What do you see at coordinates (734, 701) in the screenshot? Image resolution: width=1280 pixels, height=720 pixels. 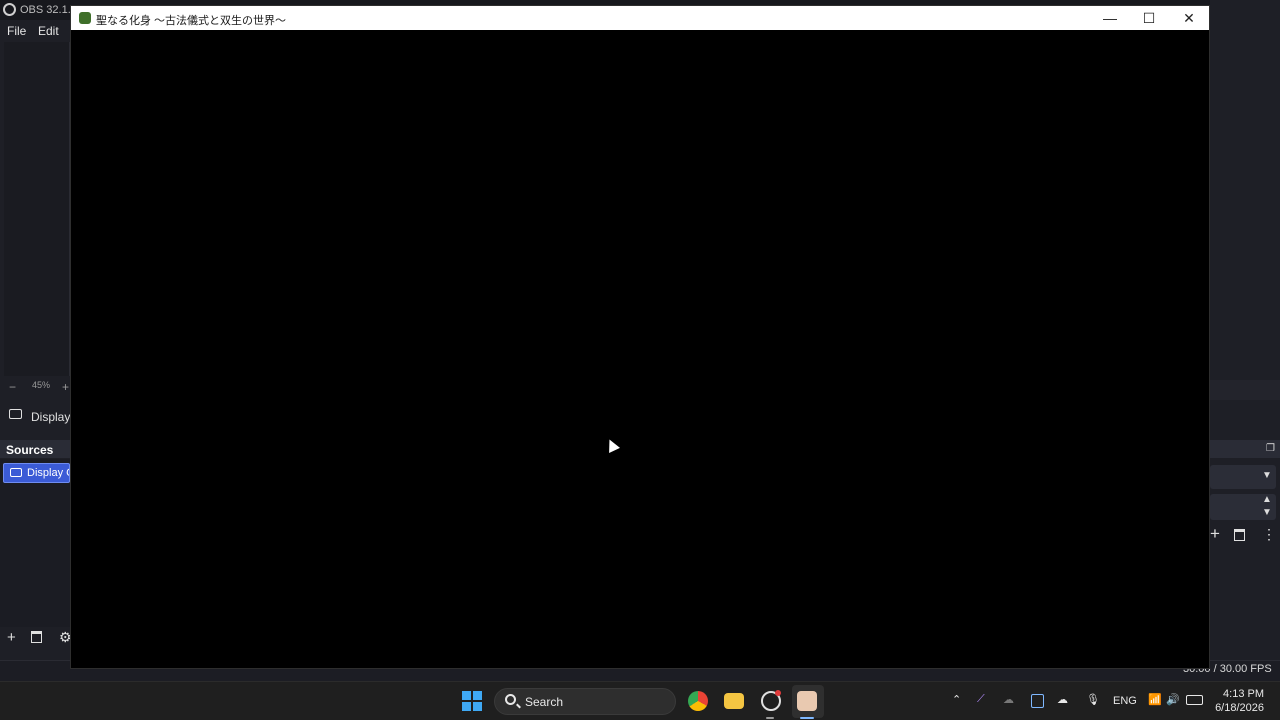 I see `file-explorer-icon` at bounding box center [734, 701].